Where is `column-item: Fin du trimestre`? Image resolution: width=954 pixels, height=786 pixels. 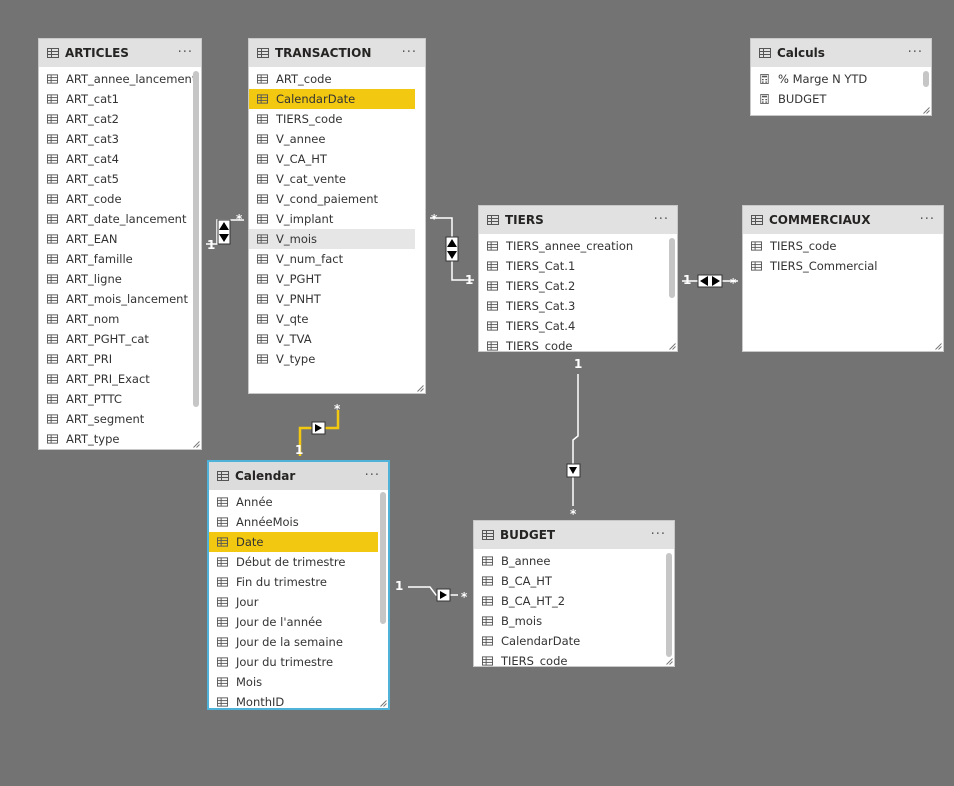
column-item: Fin du trimestre is located at coordinates (293, 582).